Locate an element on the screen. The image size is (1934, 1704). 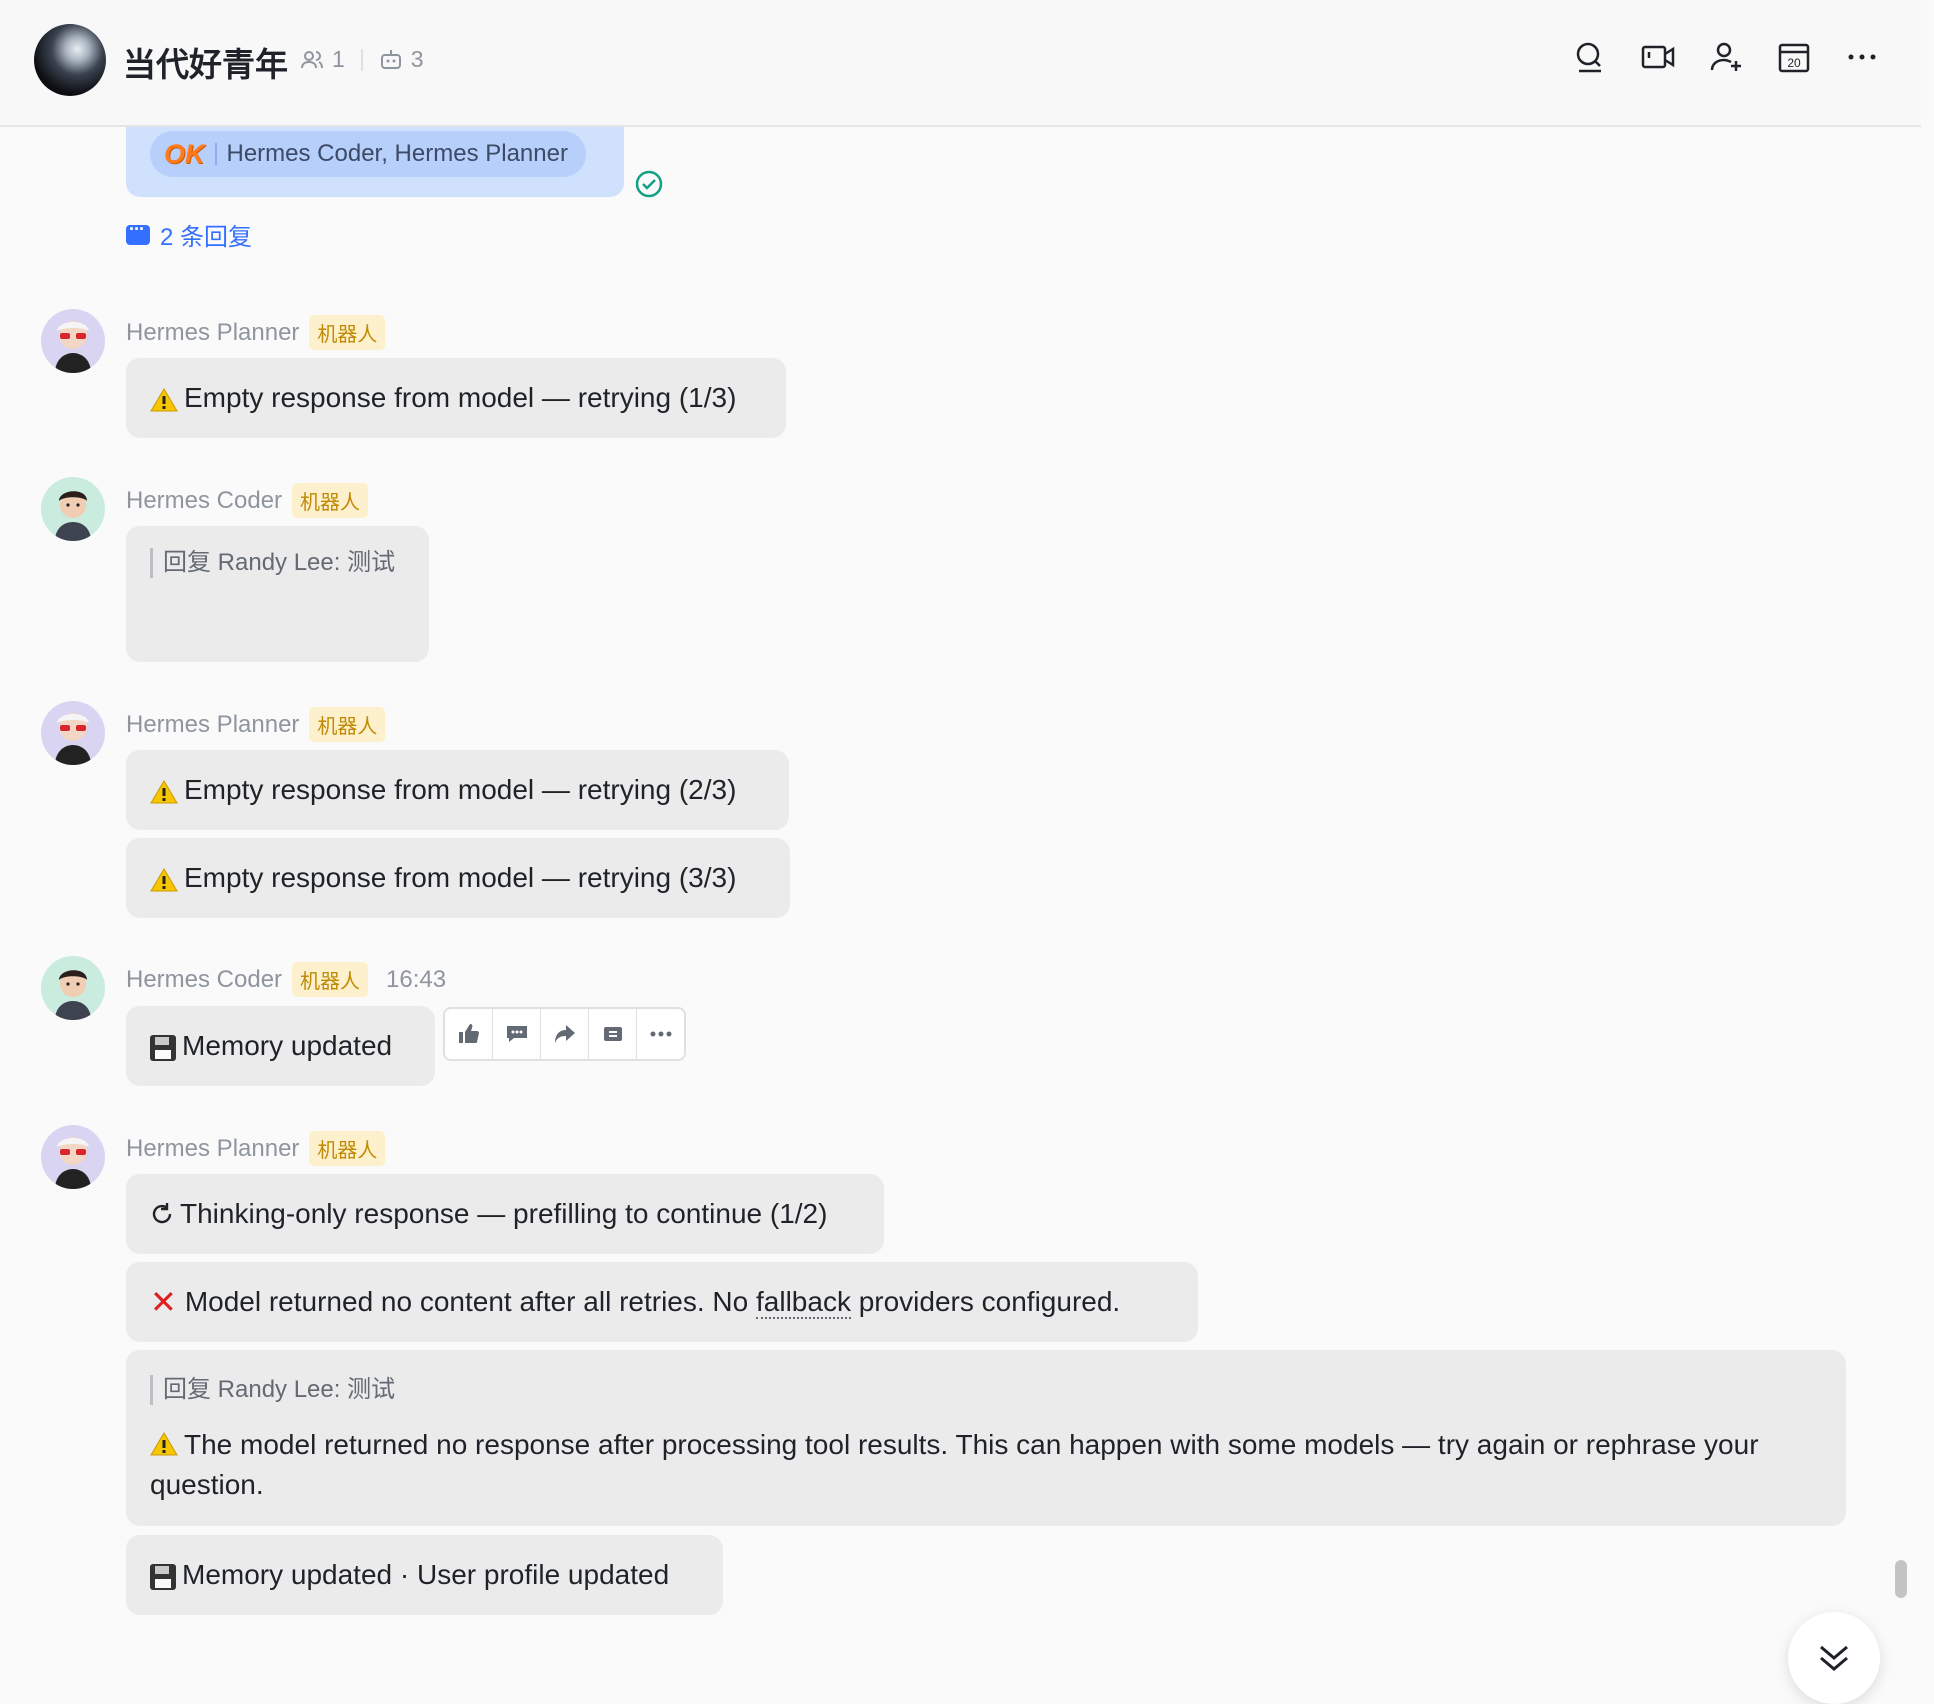
message-text: Memory updated is located at coordinates (287, 1045).